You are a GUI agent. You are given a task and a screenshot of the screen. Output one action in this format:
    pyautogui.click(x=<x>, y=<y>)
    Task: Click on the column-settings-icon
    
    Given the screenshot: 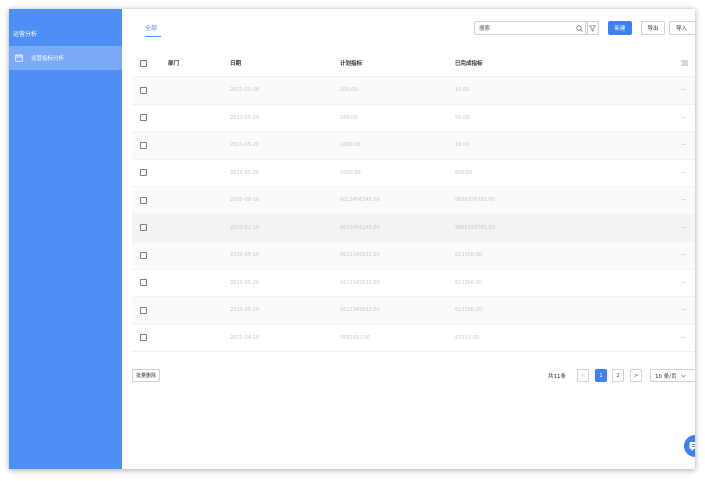 What is the action you would take?
    pyautogui.click(x=684, y=63)
    